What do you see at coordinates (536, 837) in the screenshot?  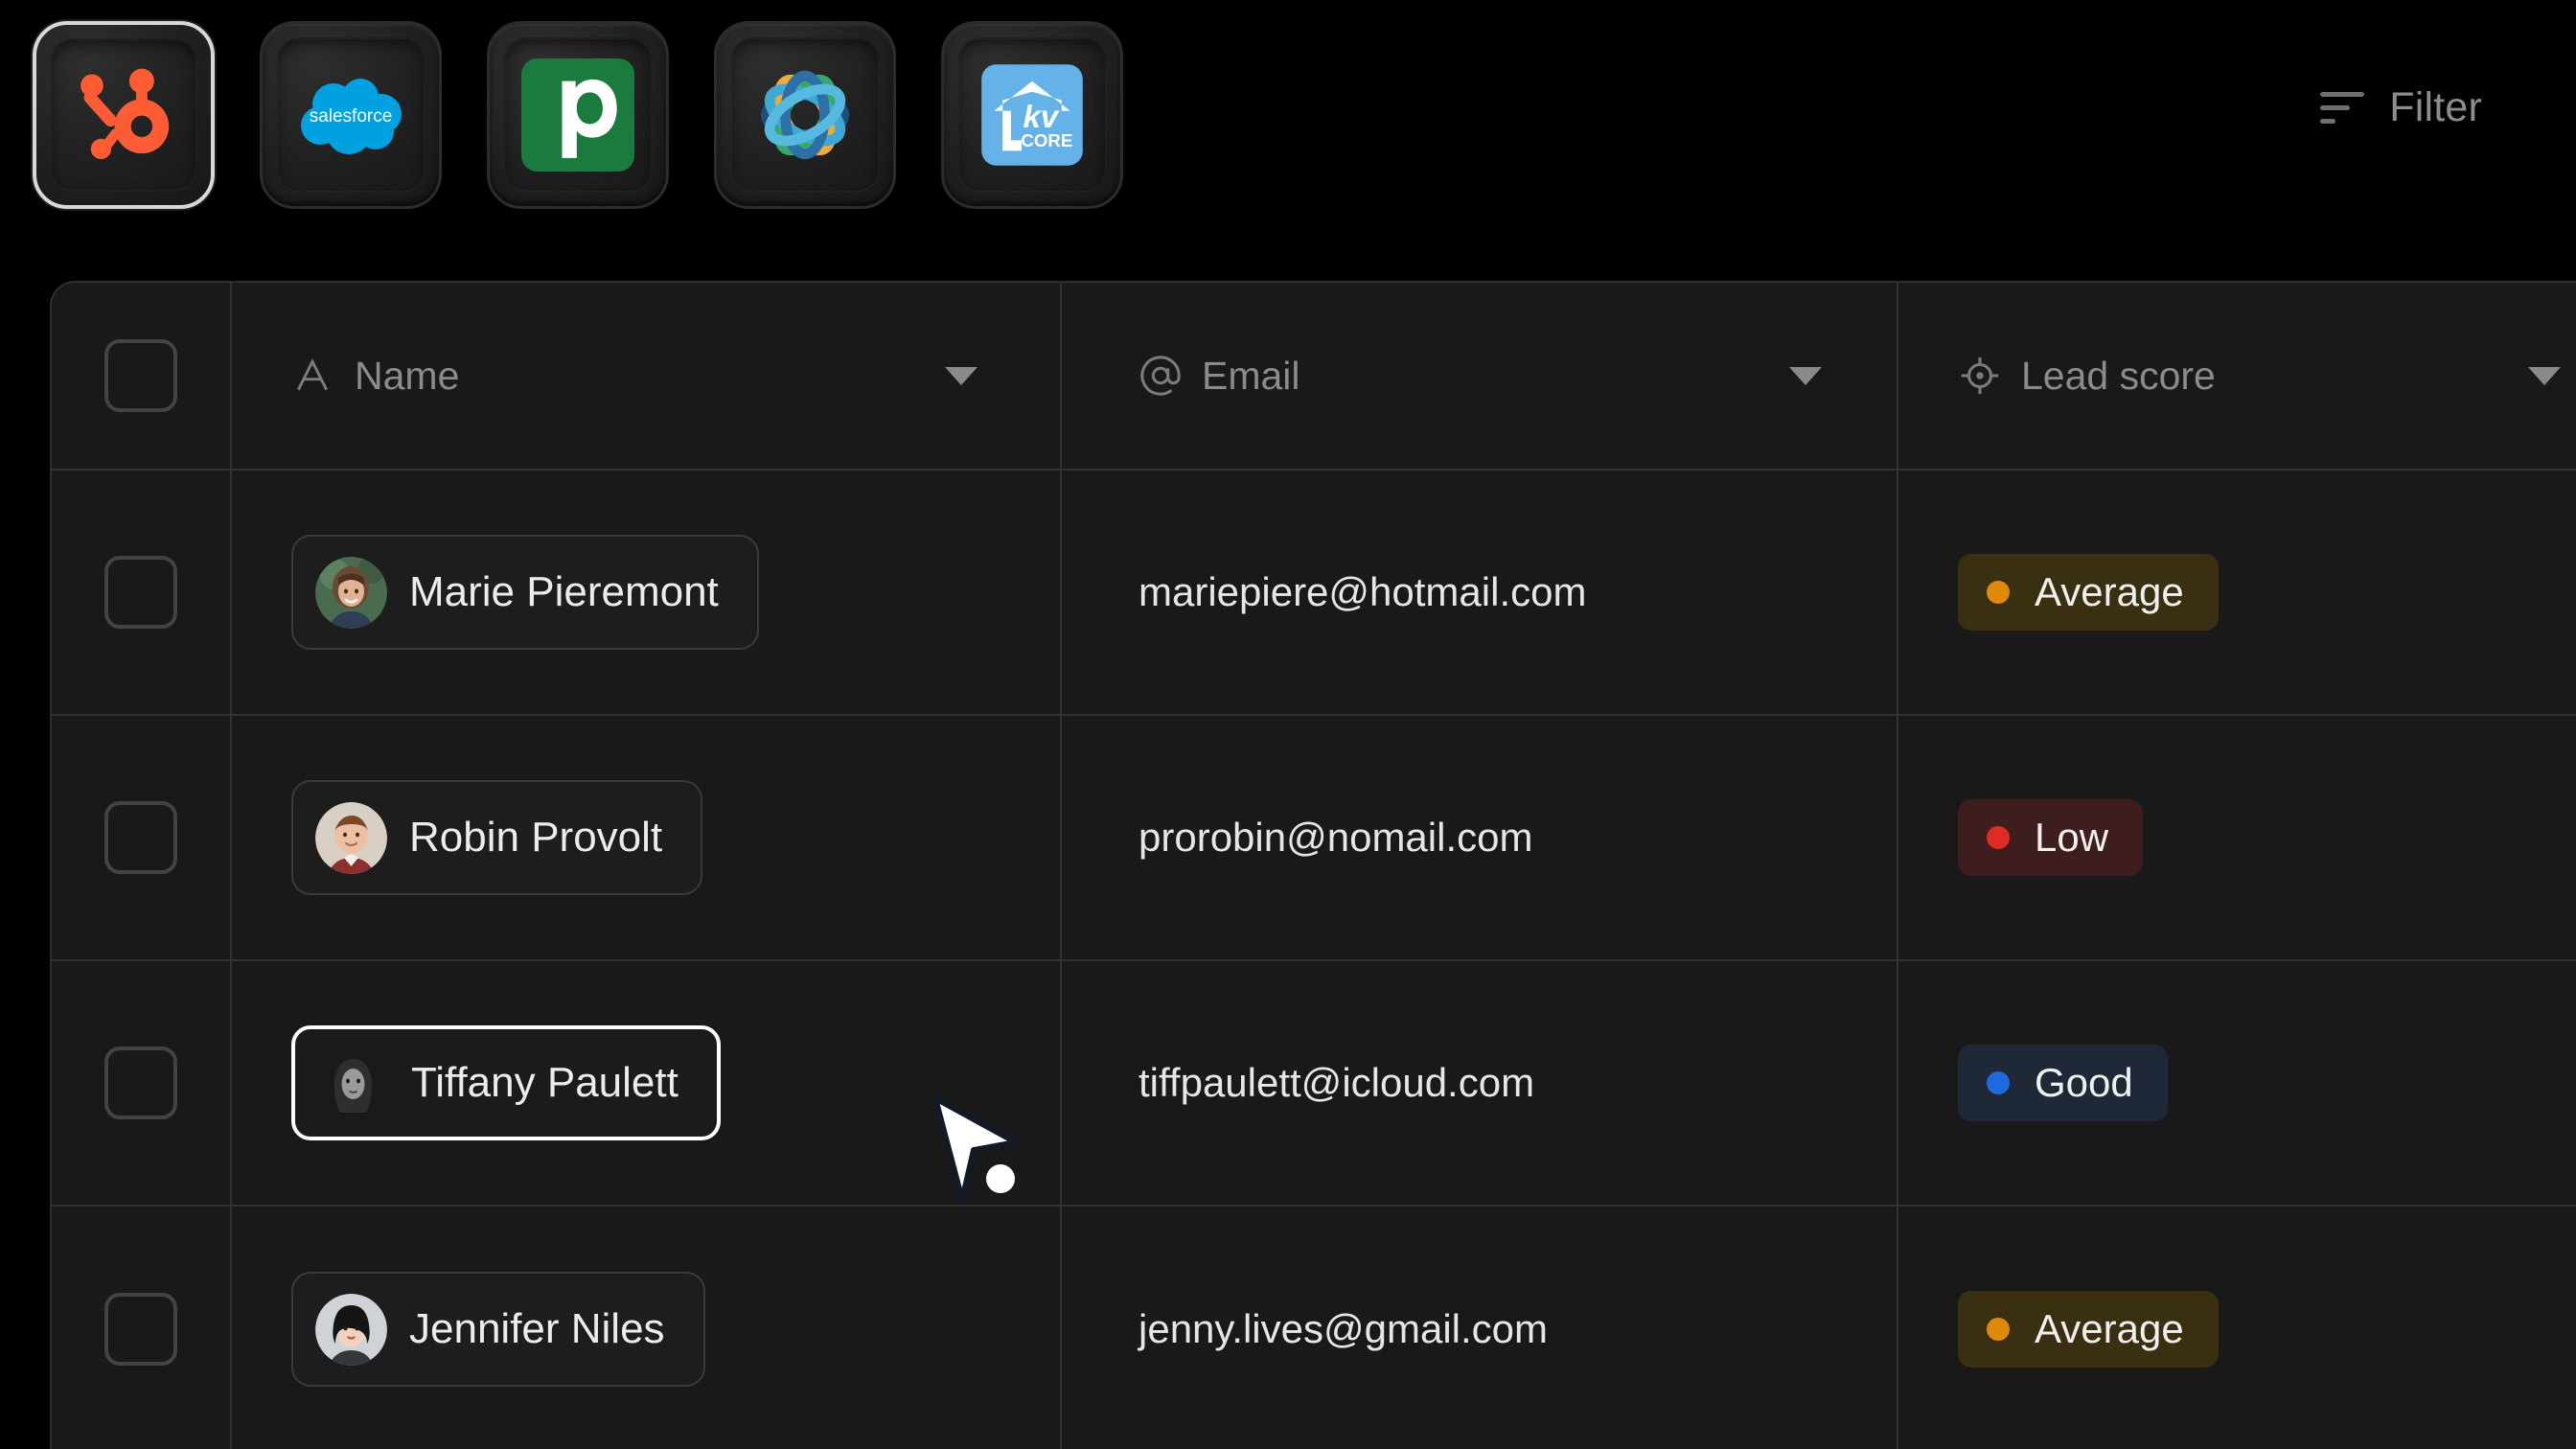 I see `name-text: Robin Provolt` at bounding box center [536, 837].